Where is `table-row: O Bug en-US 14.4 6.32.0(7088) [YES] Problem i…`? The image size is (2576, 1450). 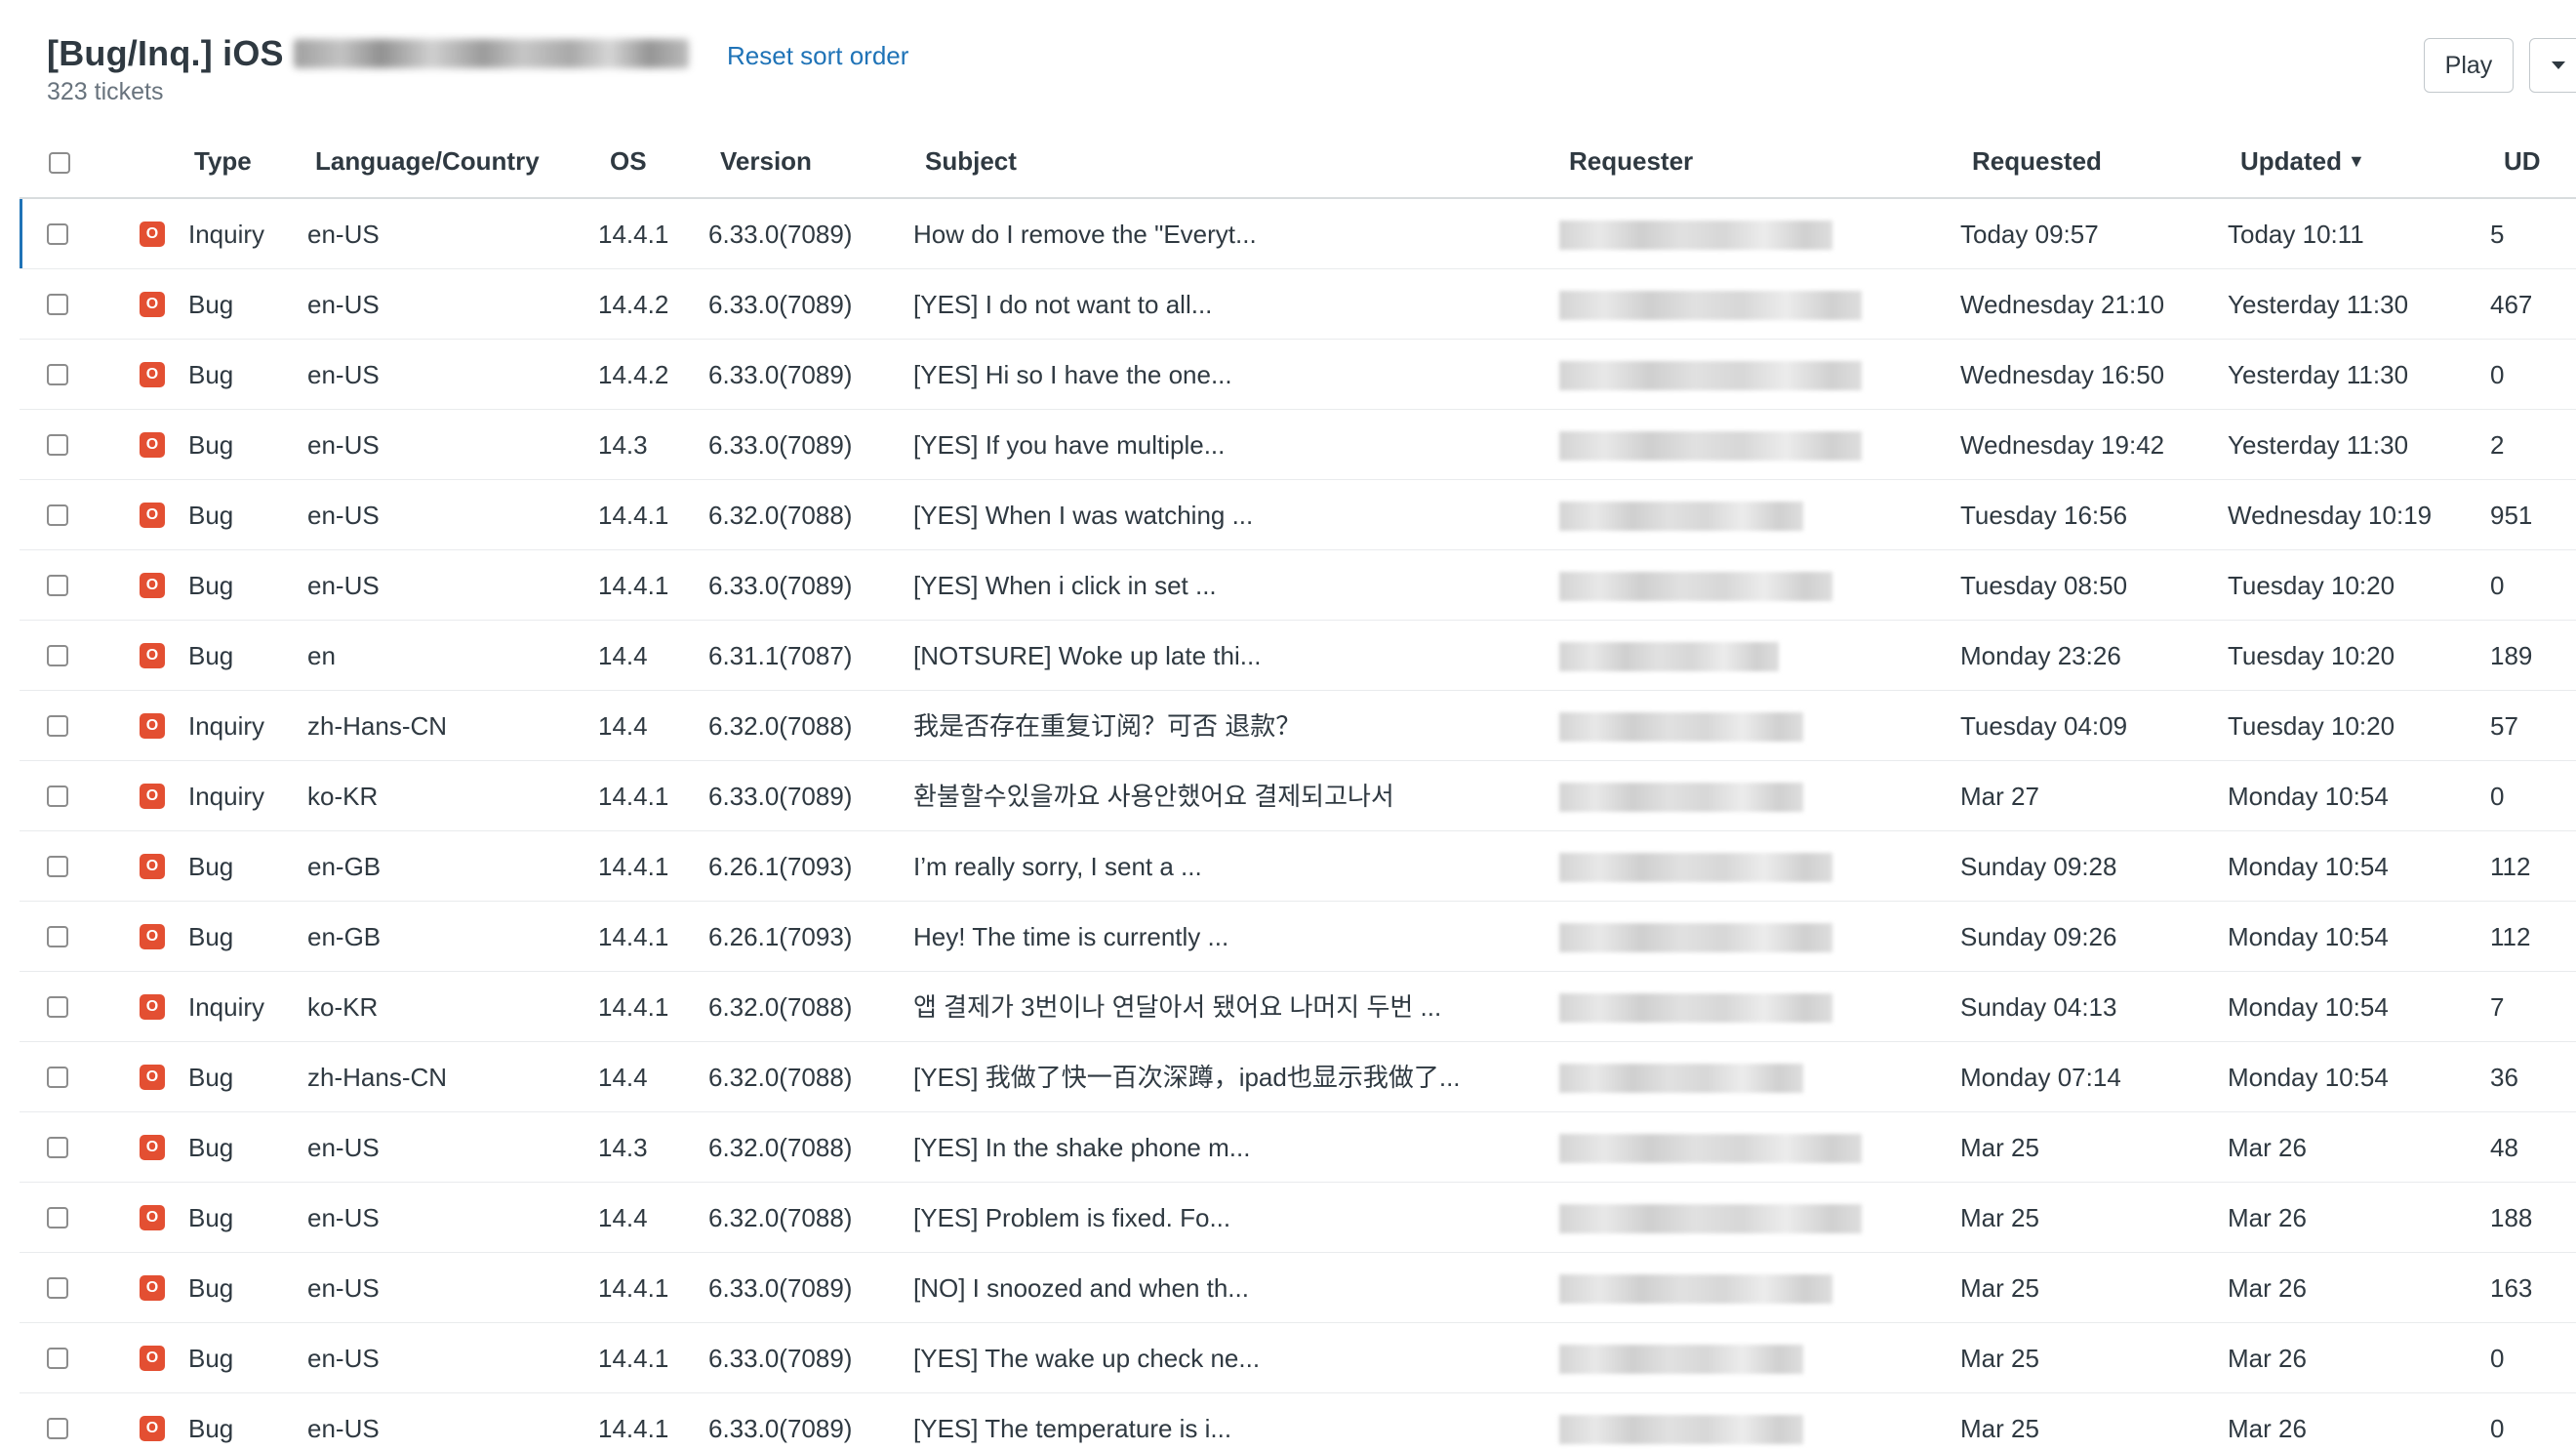 table-row: O Bug en-US 14.4 6.32.0(7088) [YES] Problem i… is located at coordinates (1298, 1218).